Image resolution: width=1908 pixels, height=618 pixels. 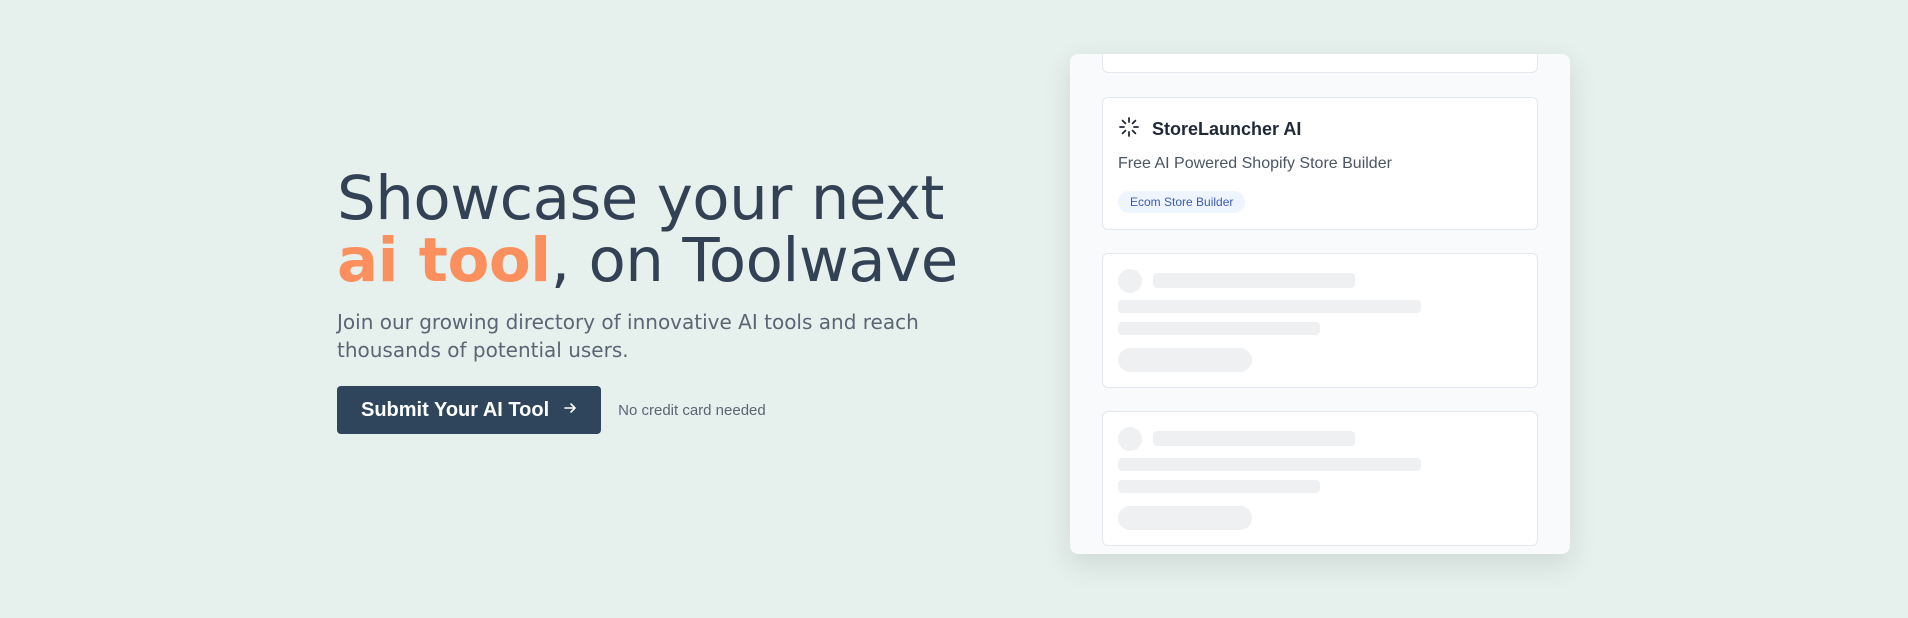 What do you see at coordinates (1255, 163) in the screenshot?
I see `tool-description: Free AI Powered Shopify Store Builder` at bounding box center [1255, 163].